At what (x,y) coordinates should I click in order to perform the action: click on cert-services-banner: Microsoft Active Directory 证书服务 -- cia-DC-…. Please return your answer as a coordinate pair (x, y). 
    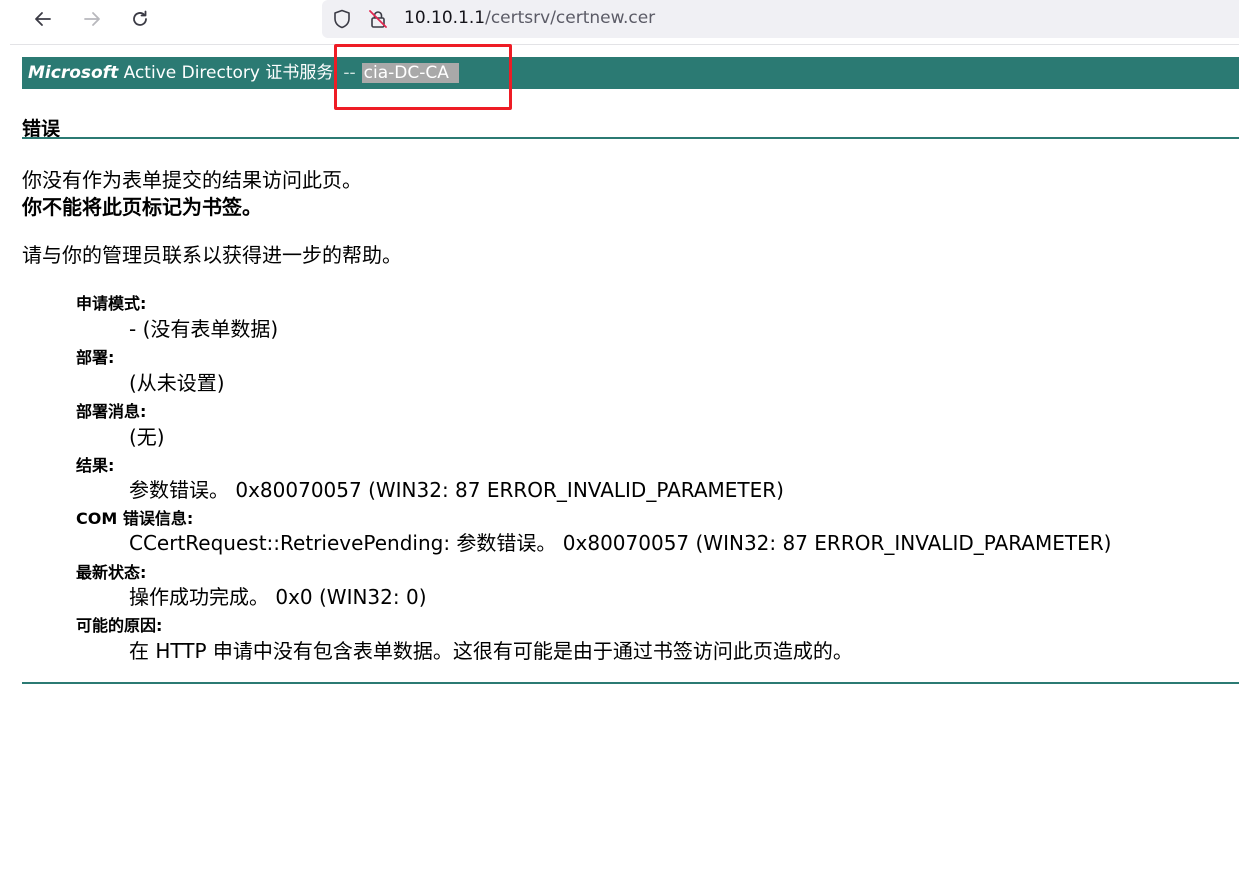
    Looking at the image, I should click on (630, 73).